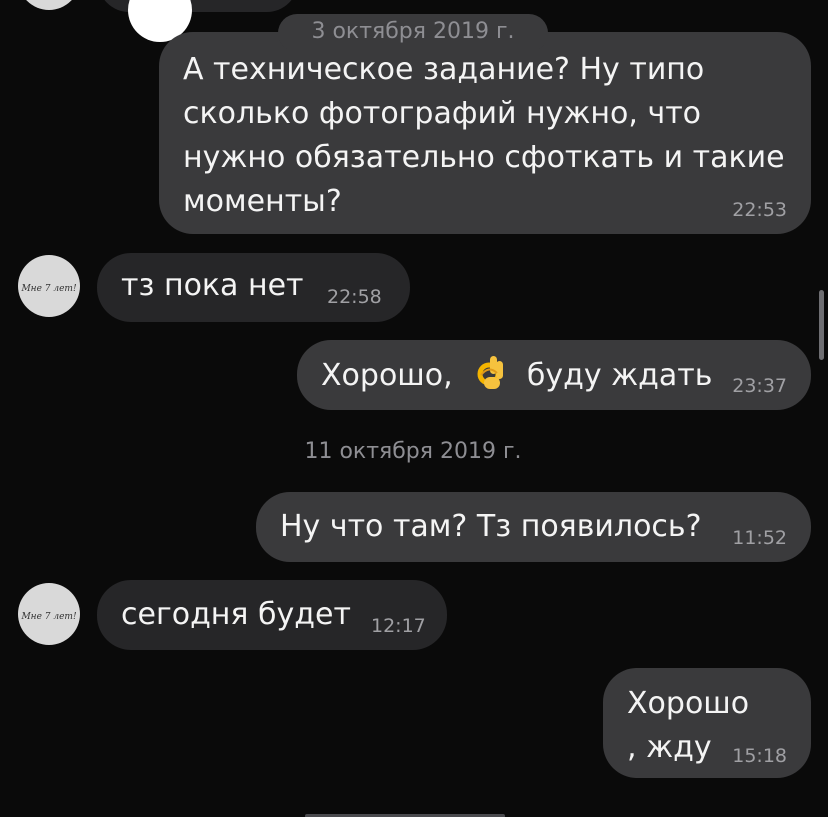 The height and width of the screenshot is (817, 828). What do you see at coordinates (212, 285) in the screenshot?
I see `message-text: тз пока нет` at bounding box center [212, 285].